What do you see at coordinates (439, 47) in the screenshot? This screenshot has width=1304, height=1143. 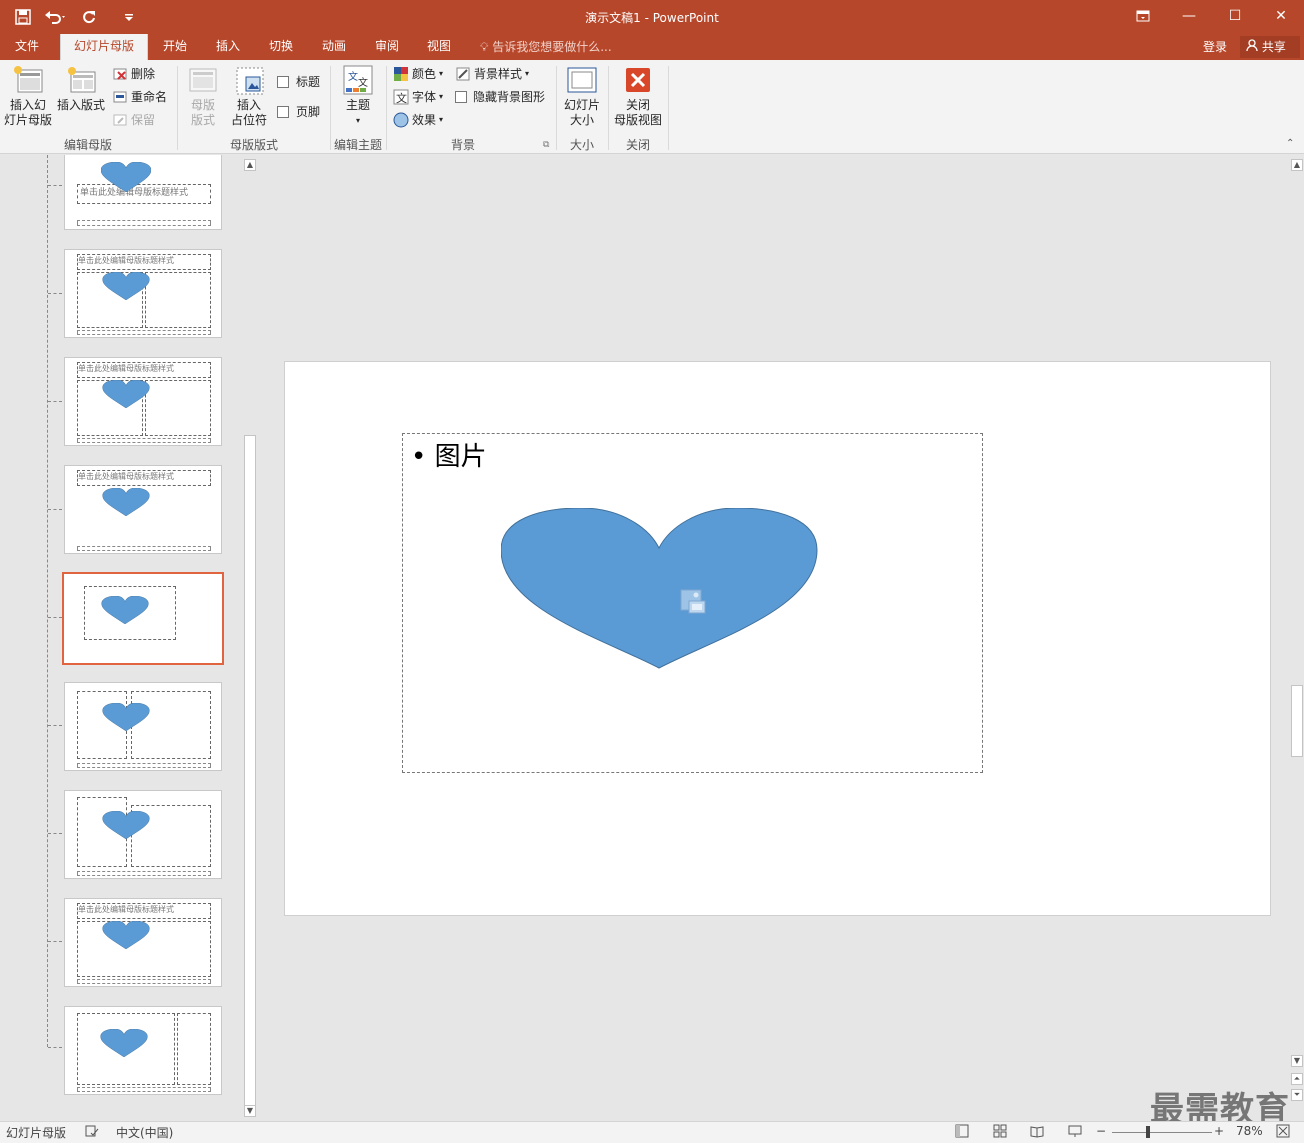 I see `tab-view: 视图` at bounding box center [439, 47].